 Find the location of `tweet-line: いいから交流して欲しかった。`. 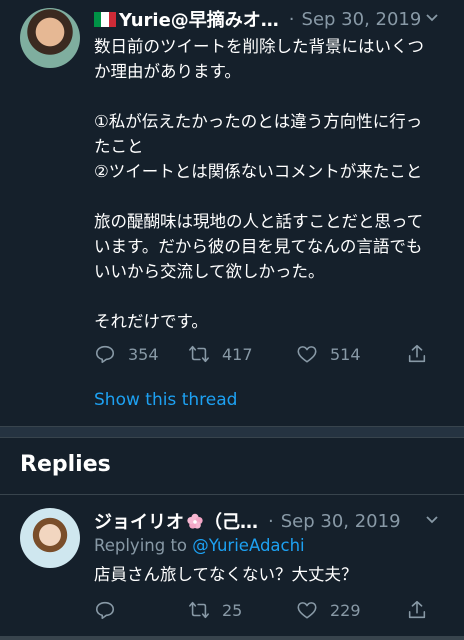

tweet-line: いいから交流して欲しかった。 is located at coordinates (209, 271).